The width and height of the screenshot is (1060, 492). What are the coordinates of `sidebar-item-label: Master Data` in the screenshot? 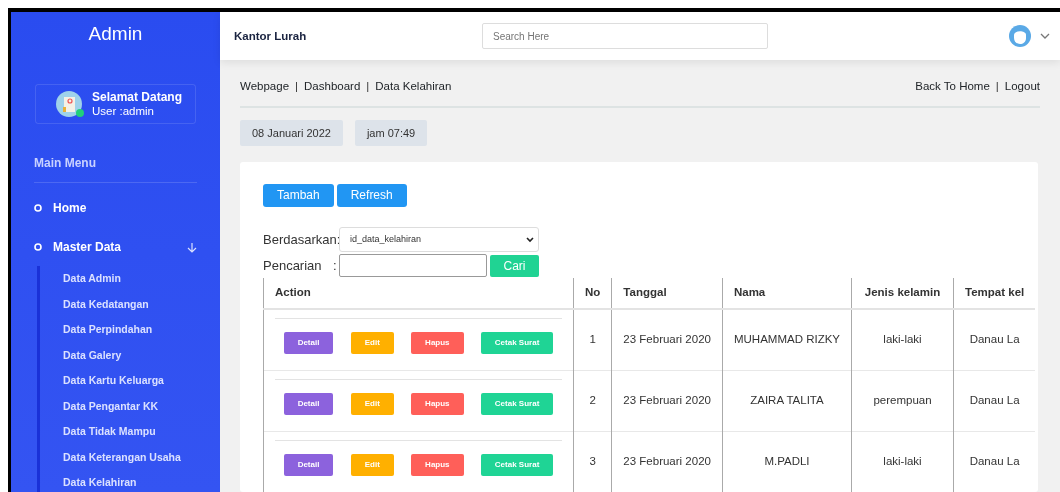 It's located at (88, 247).